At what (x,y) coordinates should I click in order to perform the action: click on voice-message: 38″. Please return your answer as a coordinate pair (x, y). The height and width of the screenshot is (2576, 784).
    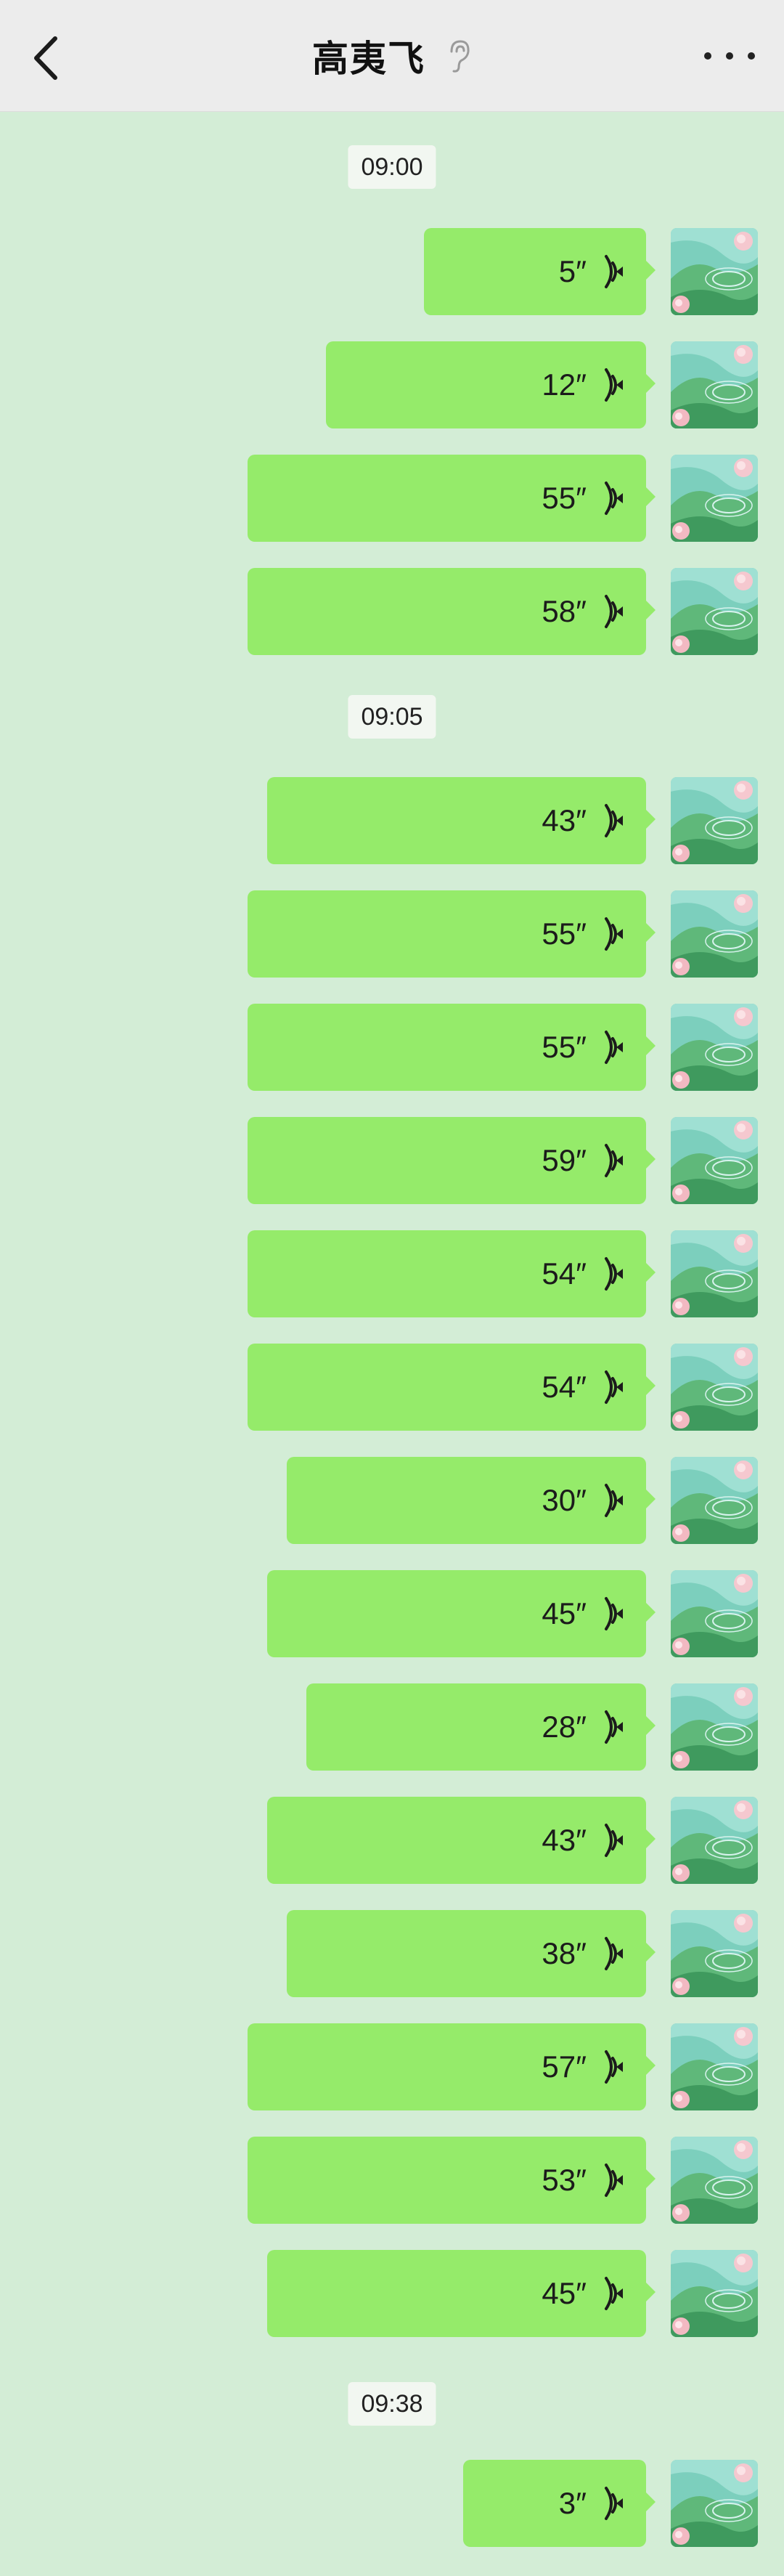
    Looking at the image, I should click on (392, 1954).